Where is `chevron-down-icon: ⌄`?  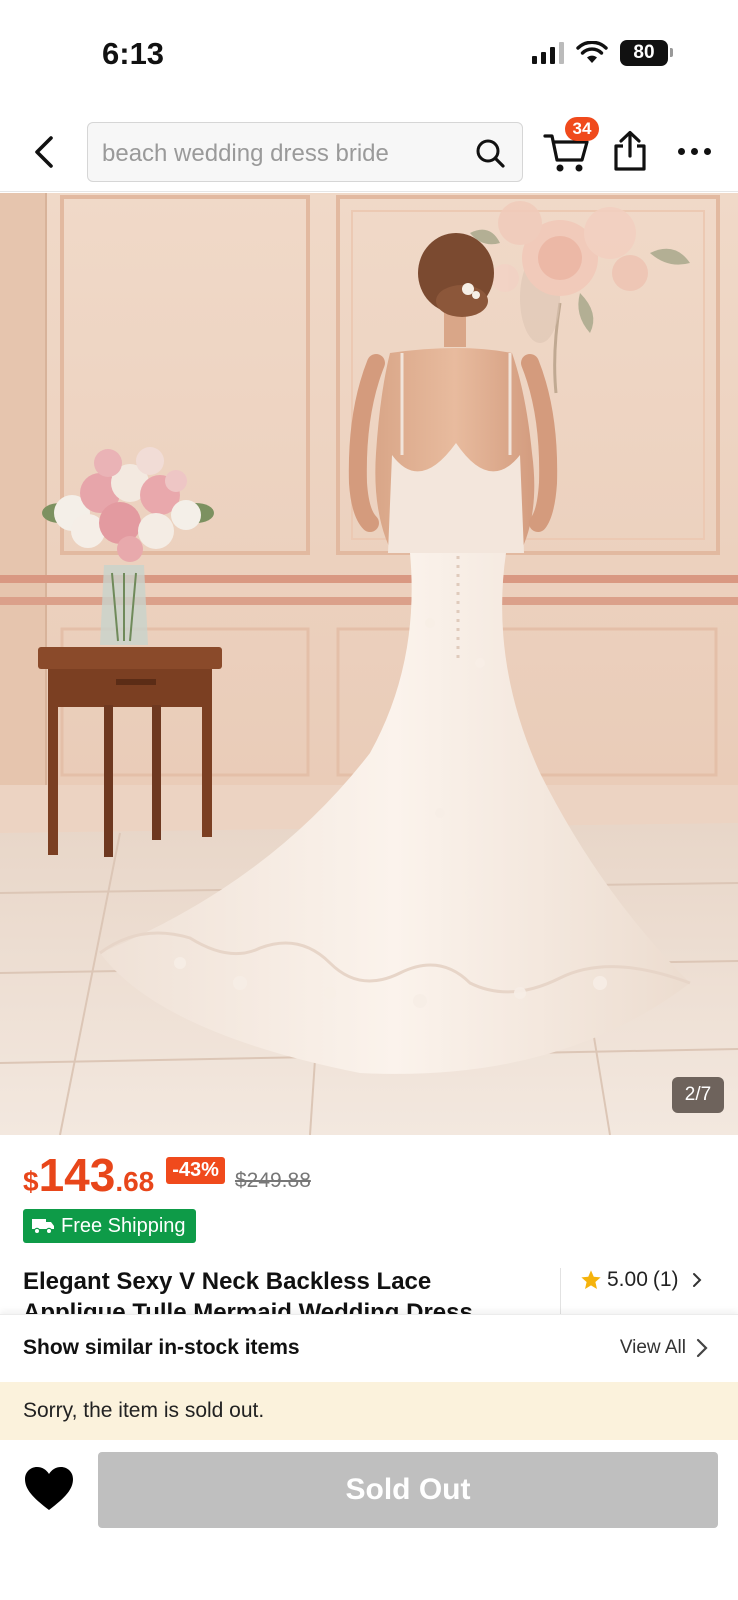
chevron-down-icon: ⌄ is located at coordinates (532, 1309).